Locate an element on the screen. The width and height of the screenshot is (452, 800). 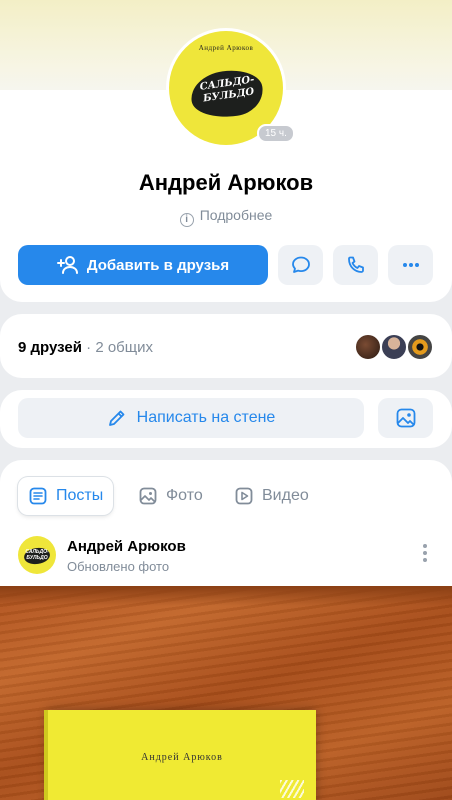
more-horizontal-icon is located at coordinates (410, 265).